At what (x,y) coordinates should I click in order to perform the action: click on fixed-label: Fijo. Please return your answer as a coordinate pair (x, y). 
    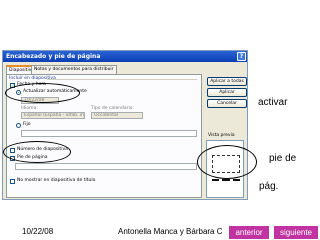
    Looking at the image, I should click on (27, 124).